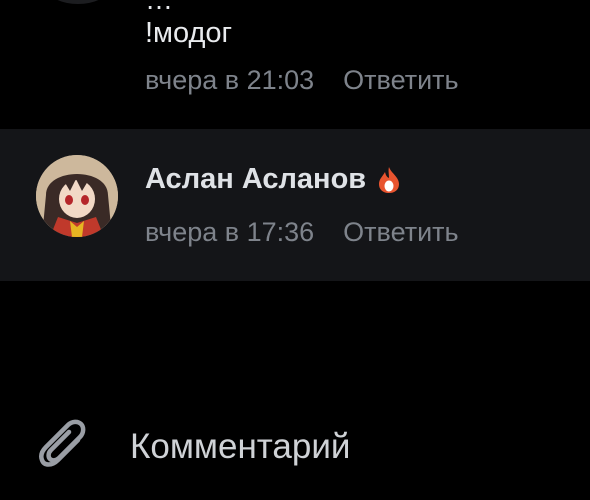 The image size is (590, 500). I want to click on comment-timestamp: вчера в 21:03, so click(230, 80).